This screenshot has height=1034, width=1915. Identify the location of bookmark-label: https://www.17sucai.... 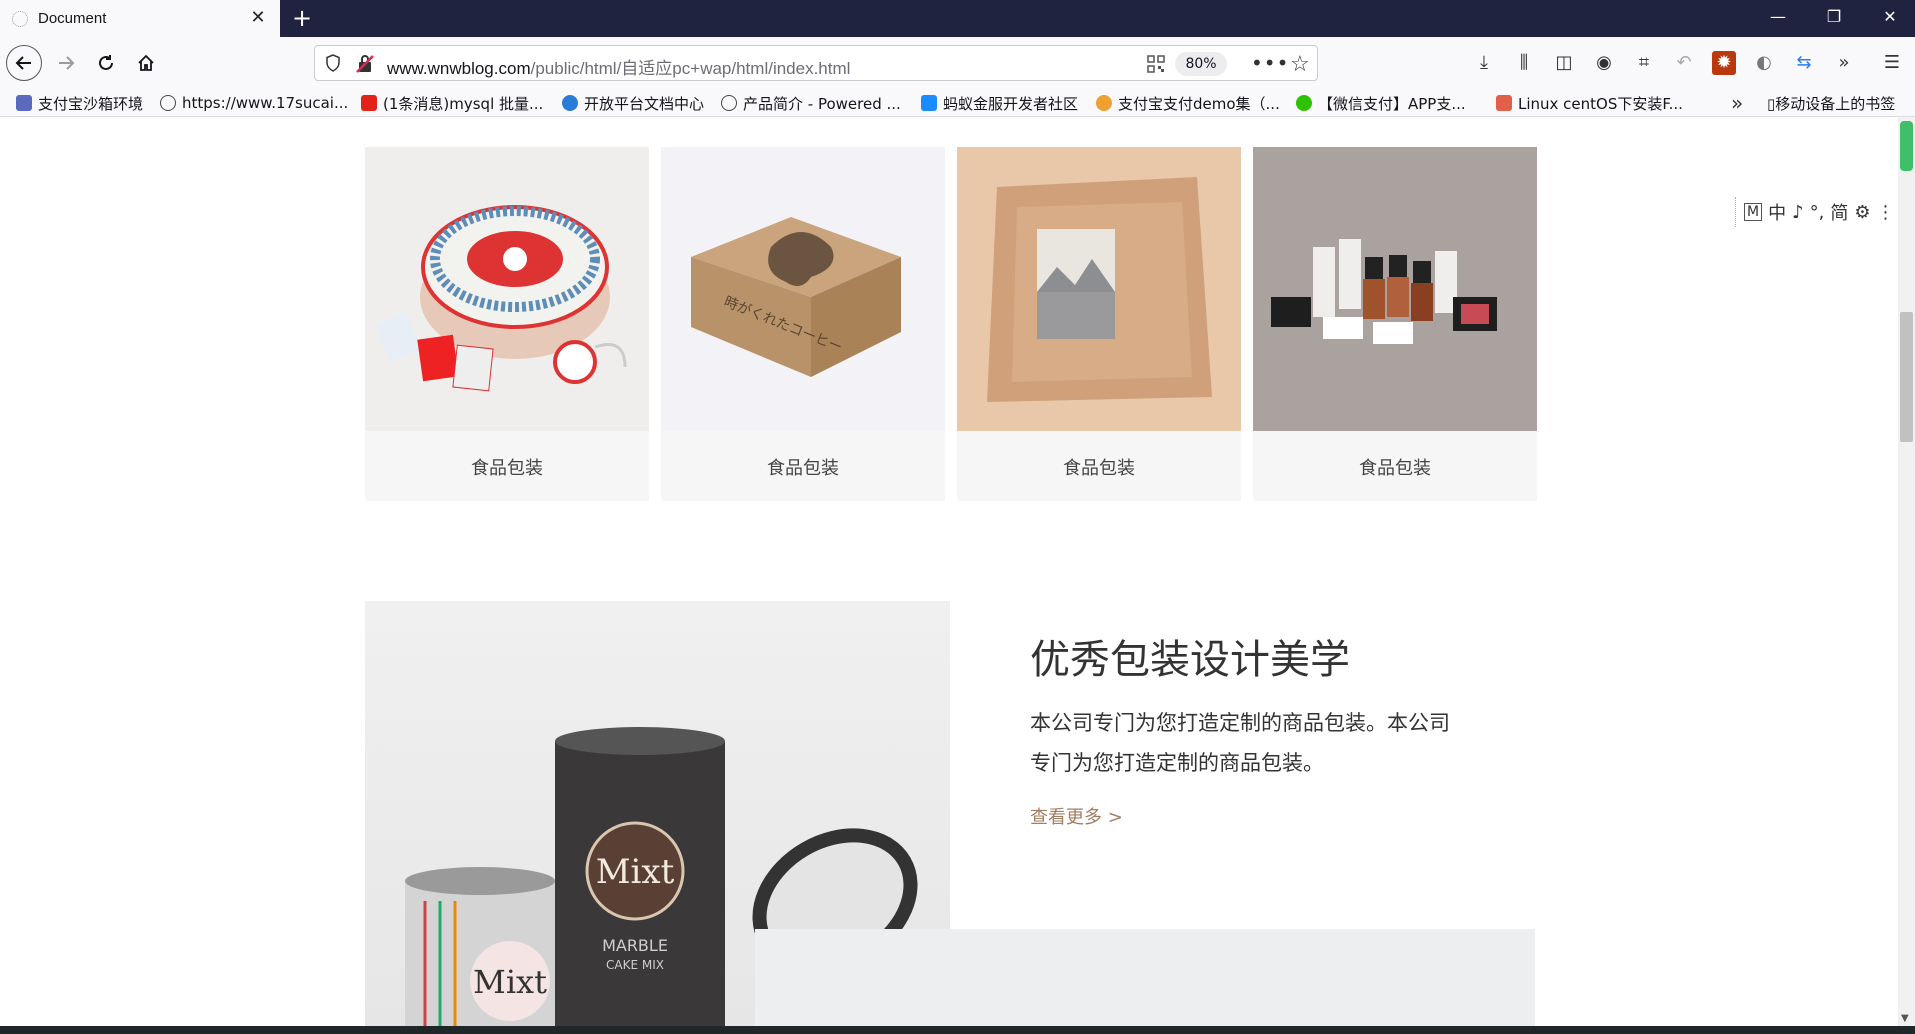
(265, 103).